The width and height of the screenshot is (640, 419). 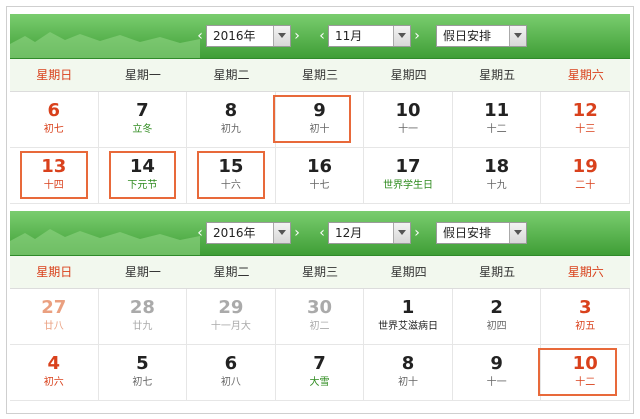 I want to click on day-cell: 6 初七, so click(x=54, y=120).